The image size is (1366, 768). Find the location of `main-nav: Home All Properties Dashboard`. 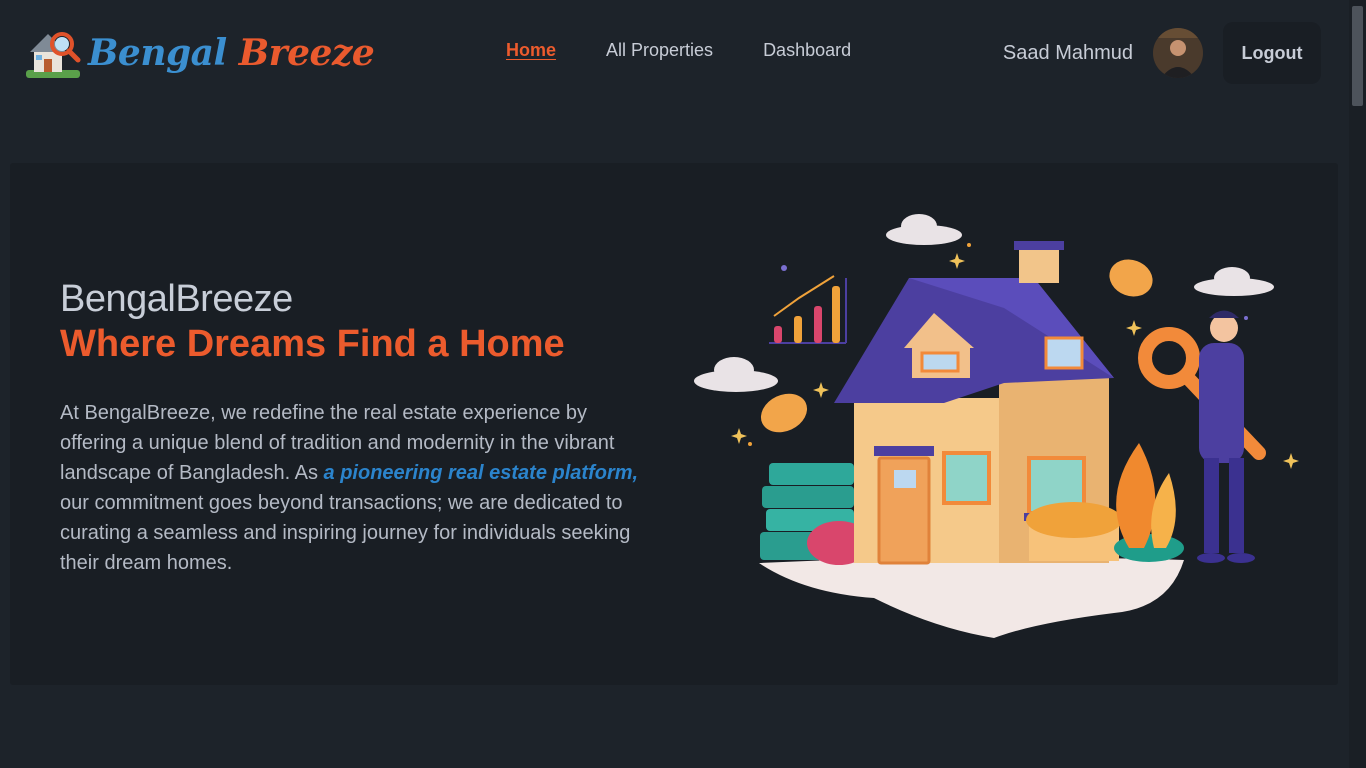

main-nav: Home All Properties Dashboard is located at coordinates (678, 50).